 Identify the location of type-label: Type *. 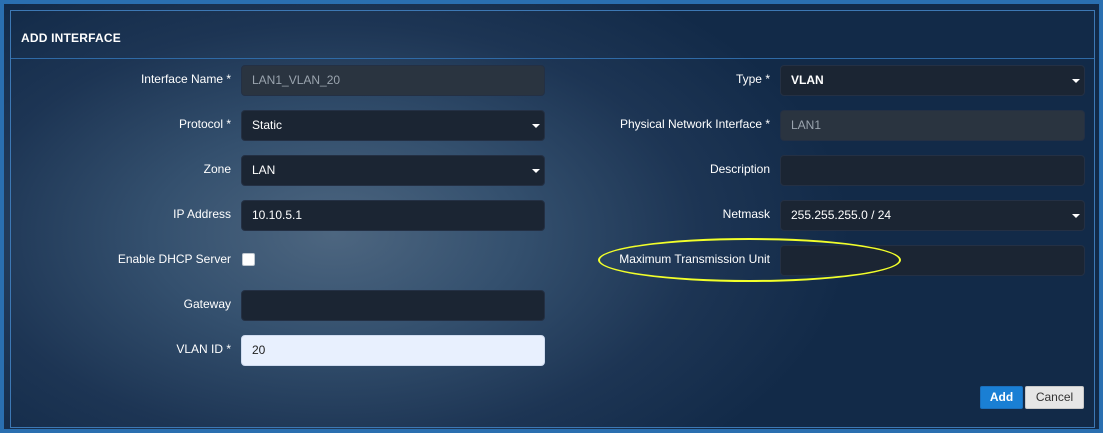
(752, 79).